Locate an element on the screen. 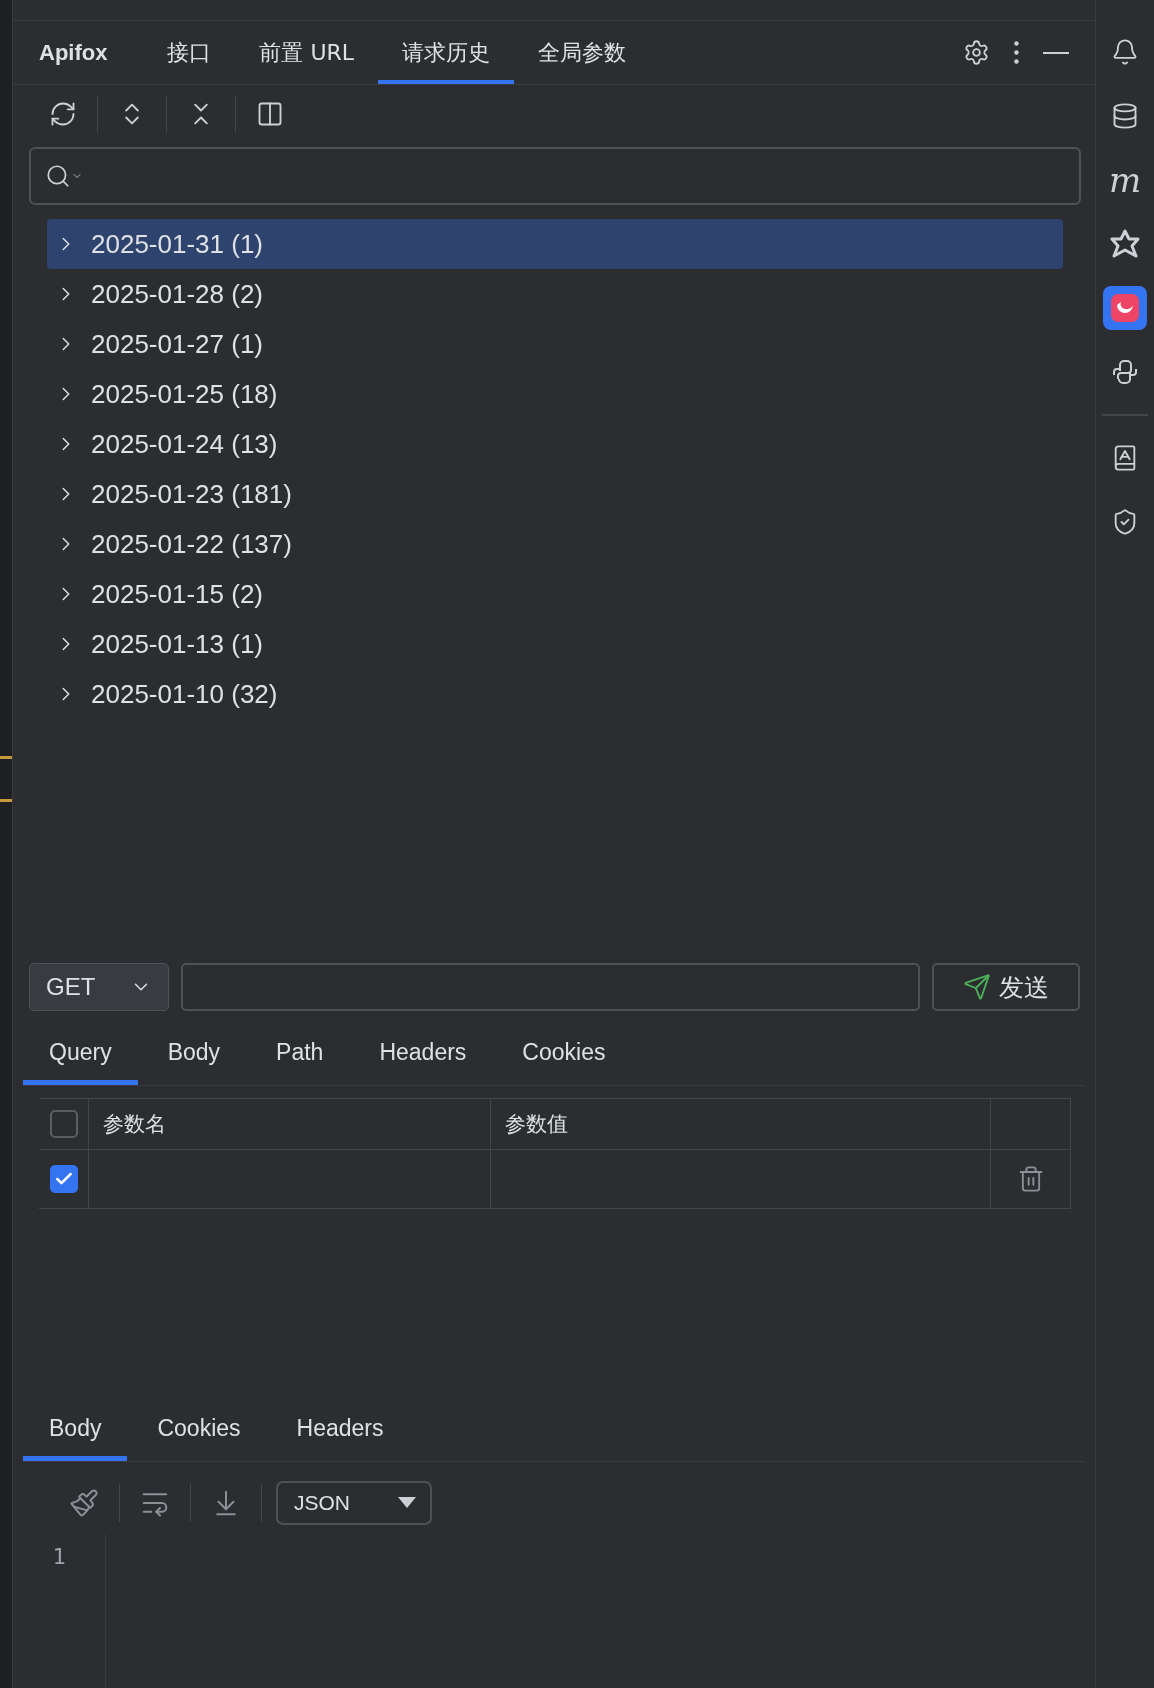  settings-icon is located at coordinates (976, 52).